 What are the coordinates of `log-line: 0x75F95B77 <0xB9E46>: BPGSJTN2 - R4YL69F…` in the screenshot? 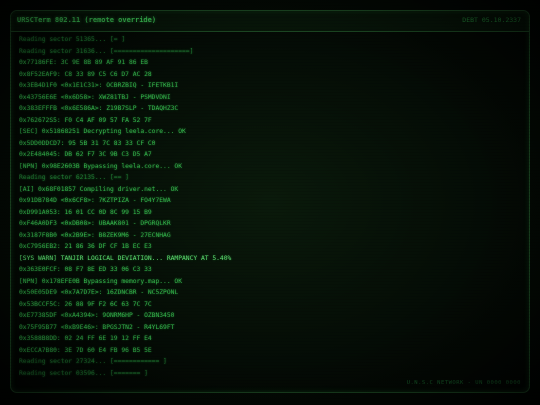 It's located at (97, 327).